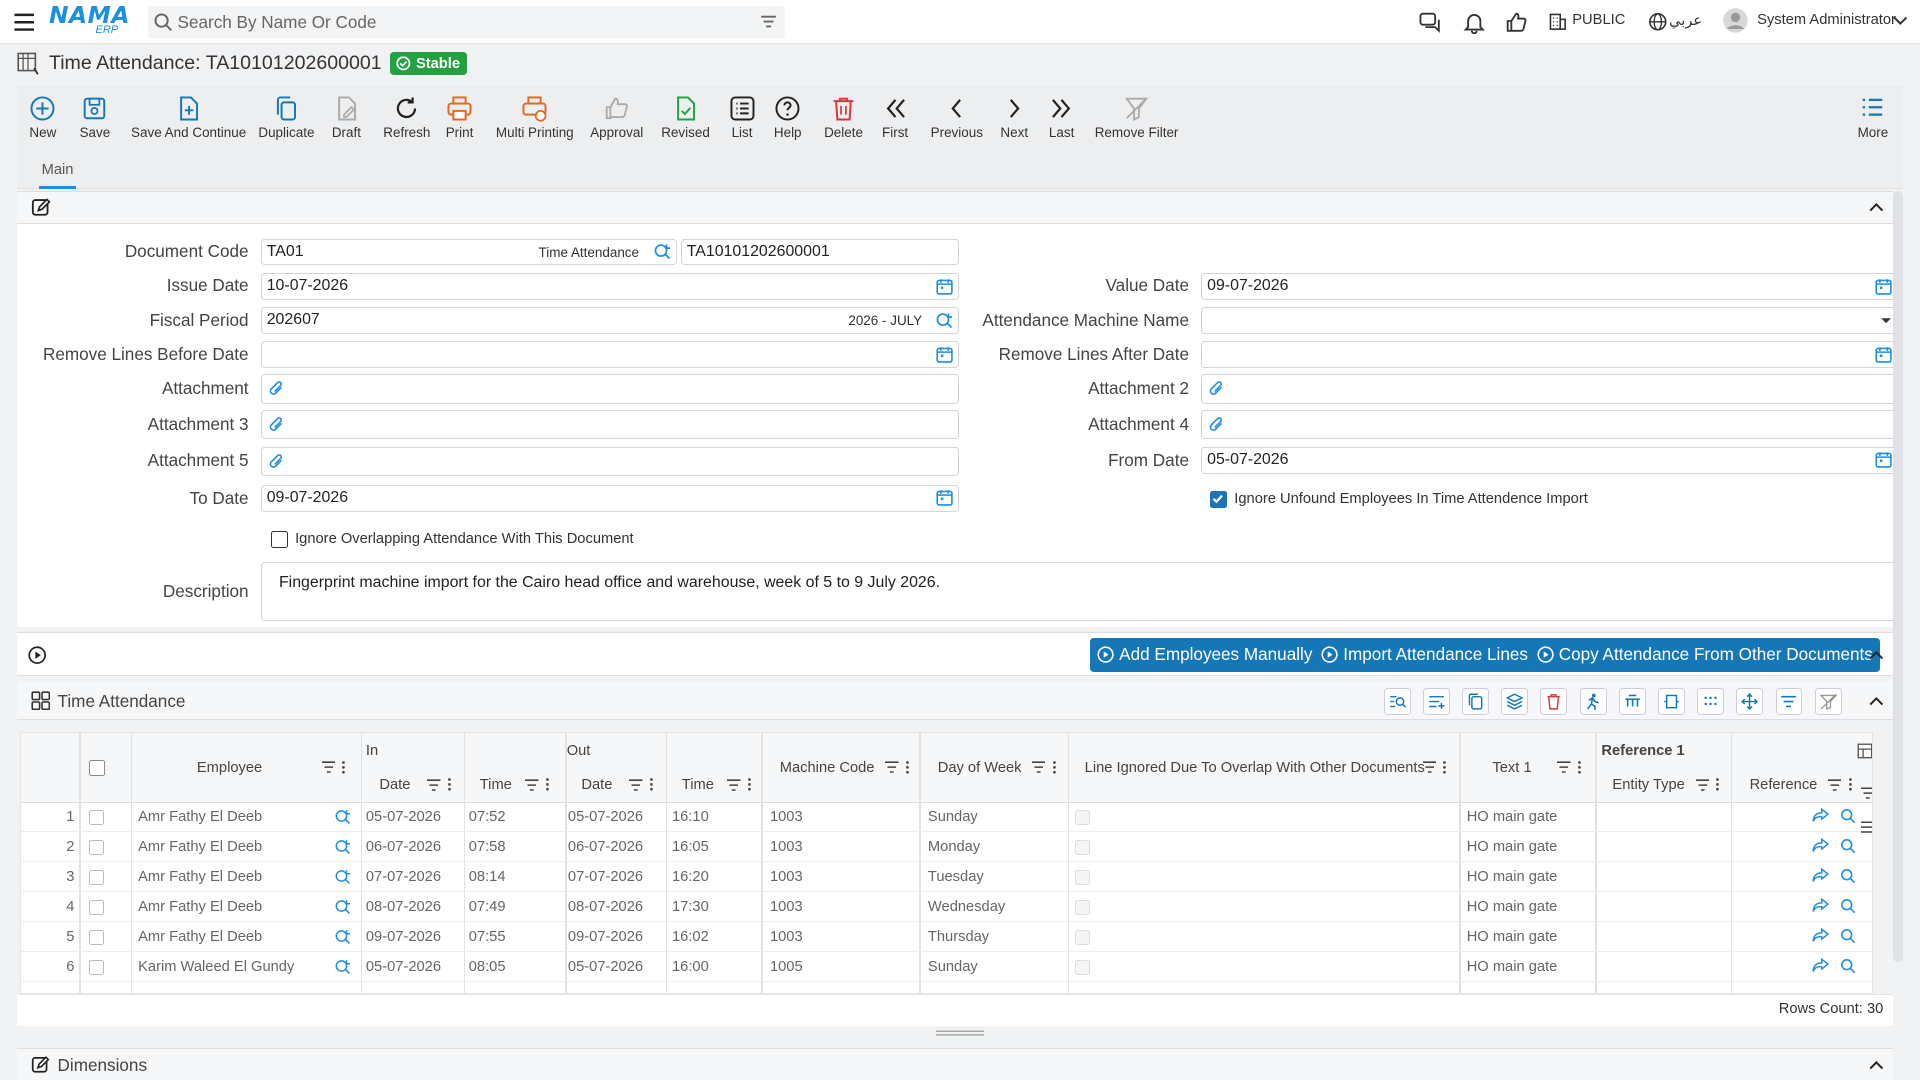  Describe the element at coordinates (819, 252) in the screenshot. I see `document-number-field: TA10101202600001` at that location.